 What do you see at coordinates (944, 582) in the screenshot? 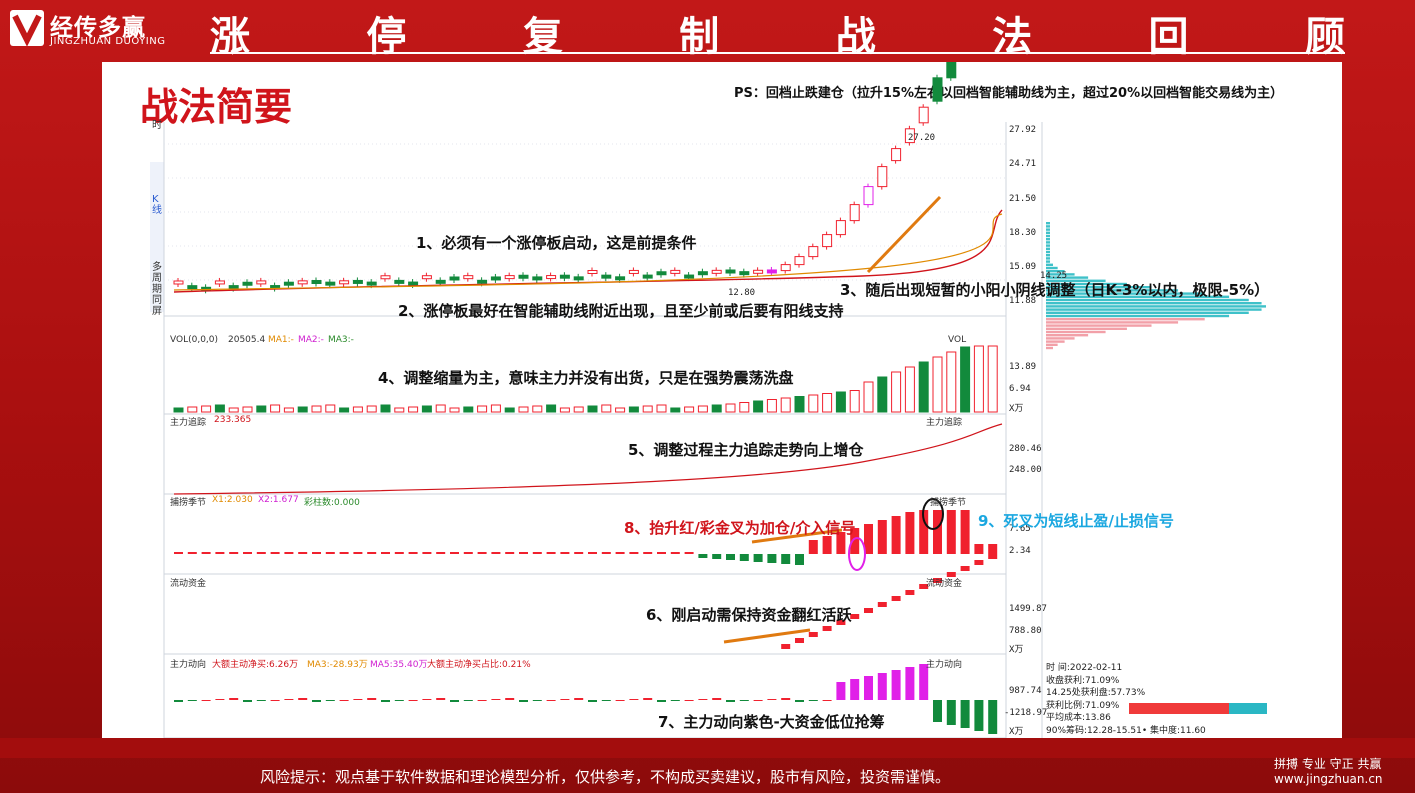
I see `liquid-tag: 流动资金` at bounding box center [944, 582].